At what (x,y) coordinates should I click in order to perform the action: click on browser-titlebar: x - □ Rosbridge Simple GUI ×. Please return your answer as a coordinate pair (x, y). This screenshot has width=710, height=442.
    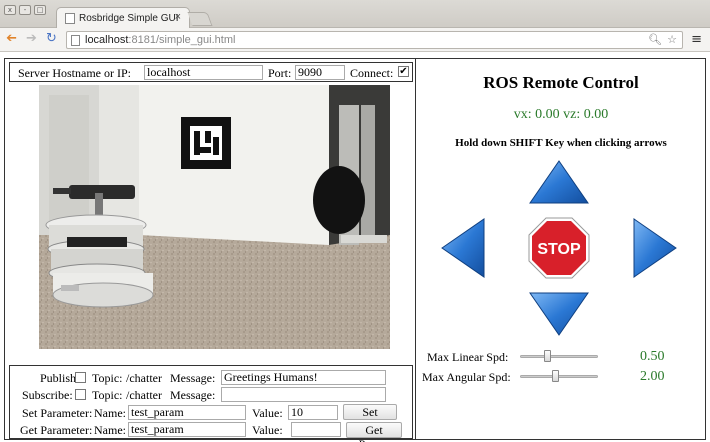
    Looking at the image, I should click on (355, 14).